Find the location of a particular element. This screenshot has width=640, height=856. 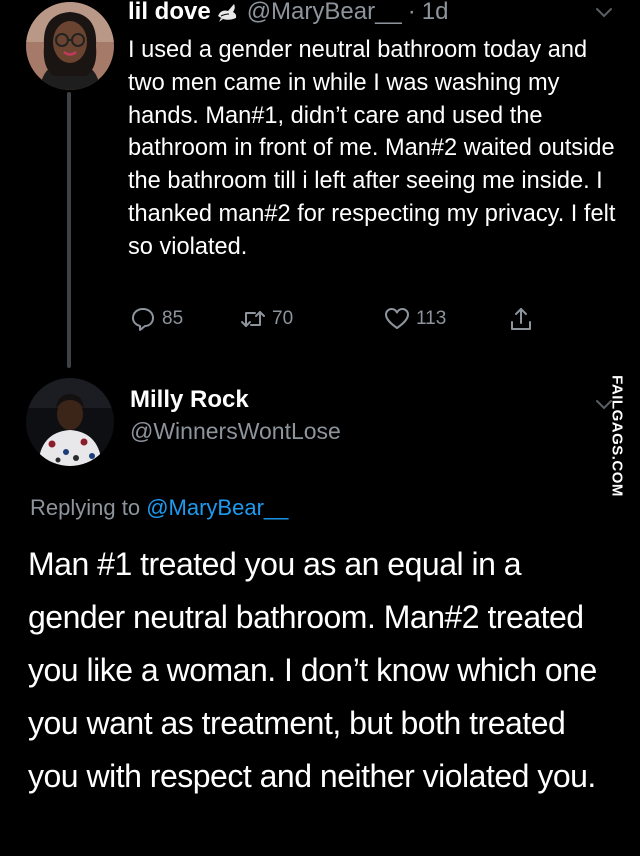

retweet-button: 70 is located at coordinates (266, 319).